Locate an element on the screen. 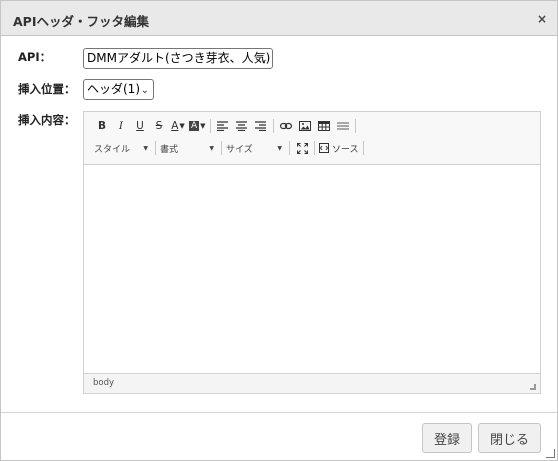 This screenshot has height=461, width=558. toolbar-row-2: スタイル ▼ 書式 ▼ サイズ ▼ ソース is located at coordinates (231, 148).